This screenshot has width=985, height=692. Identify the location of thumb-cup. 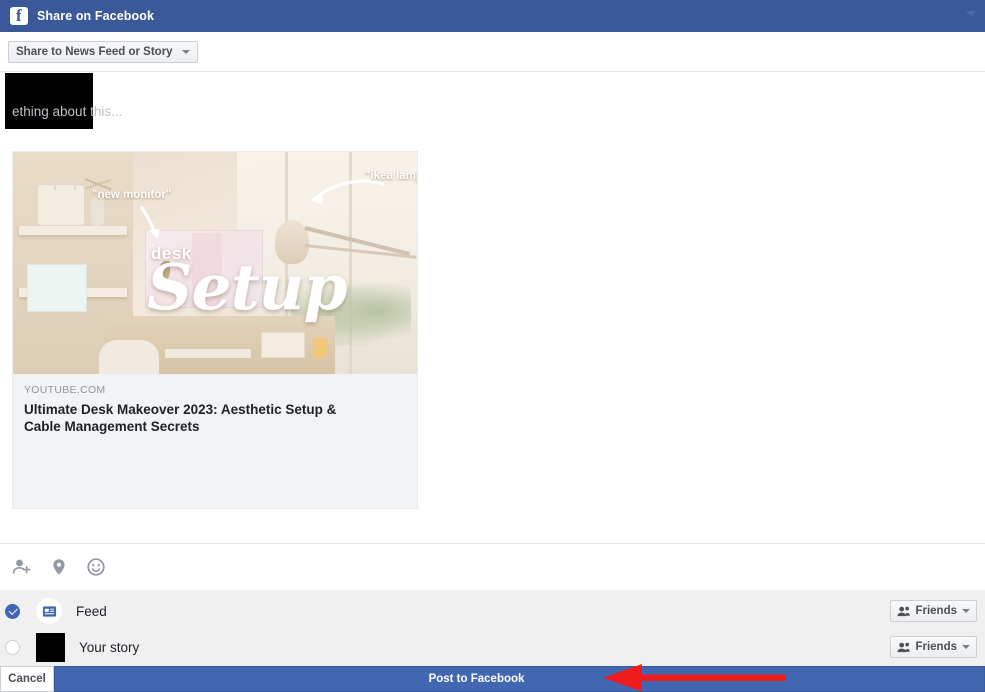
(320, 348).